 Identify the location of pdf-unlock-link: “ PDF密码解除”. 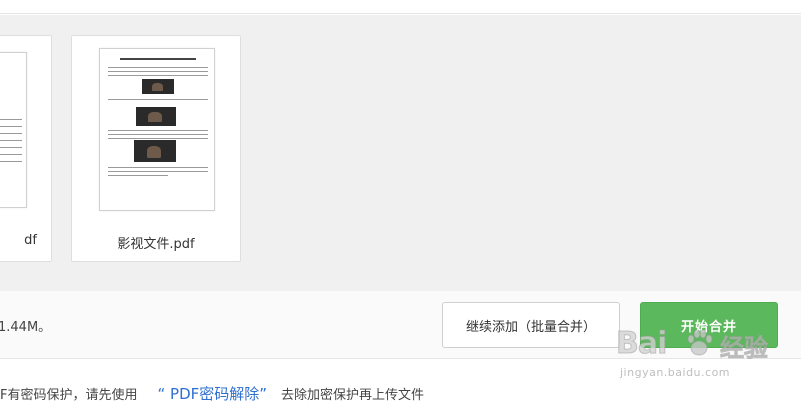
(212, 393).